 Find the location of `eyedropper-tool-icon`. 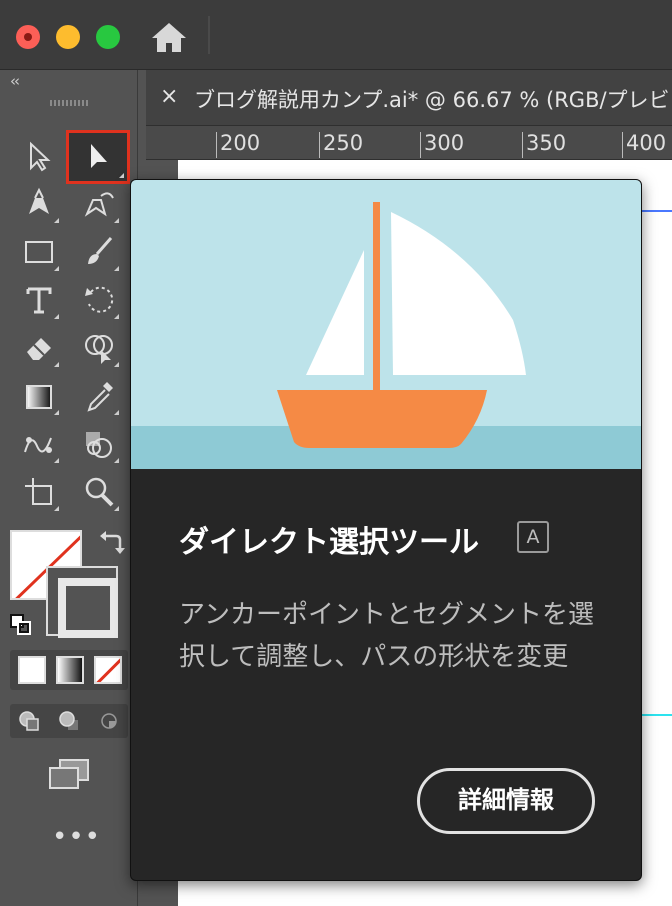

eyedropper-tool-icon is located at coordinates (99, 396).